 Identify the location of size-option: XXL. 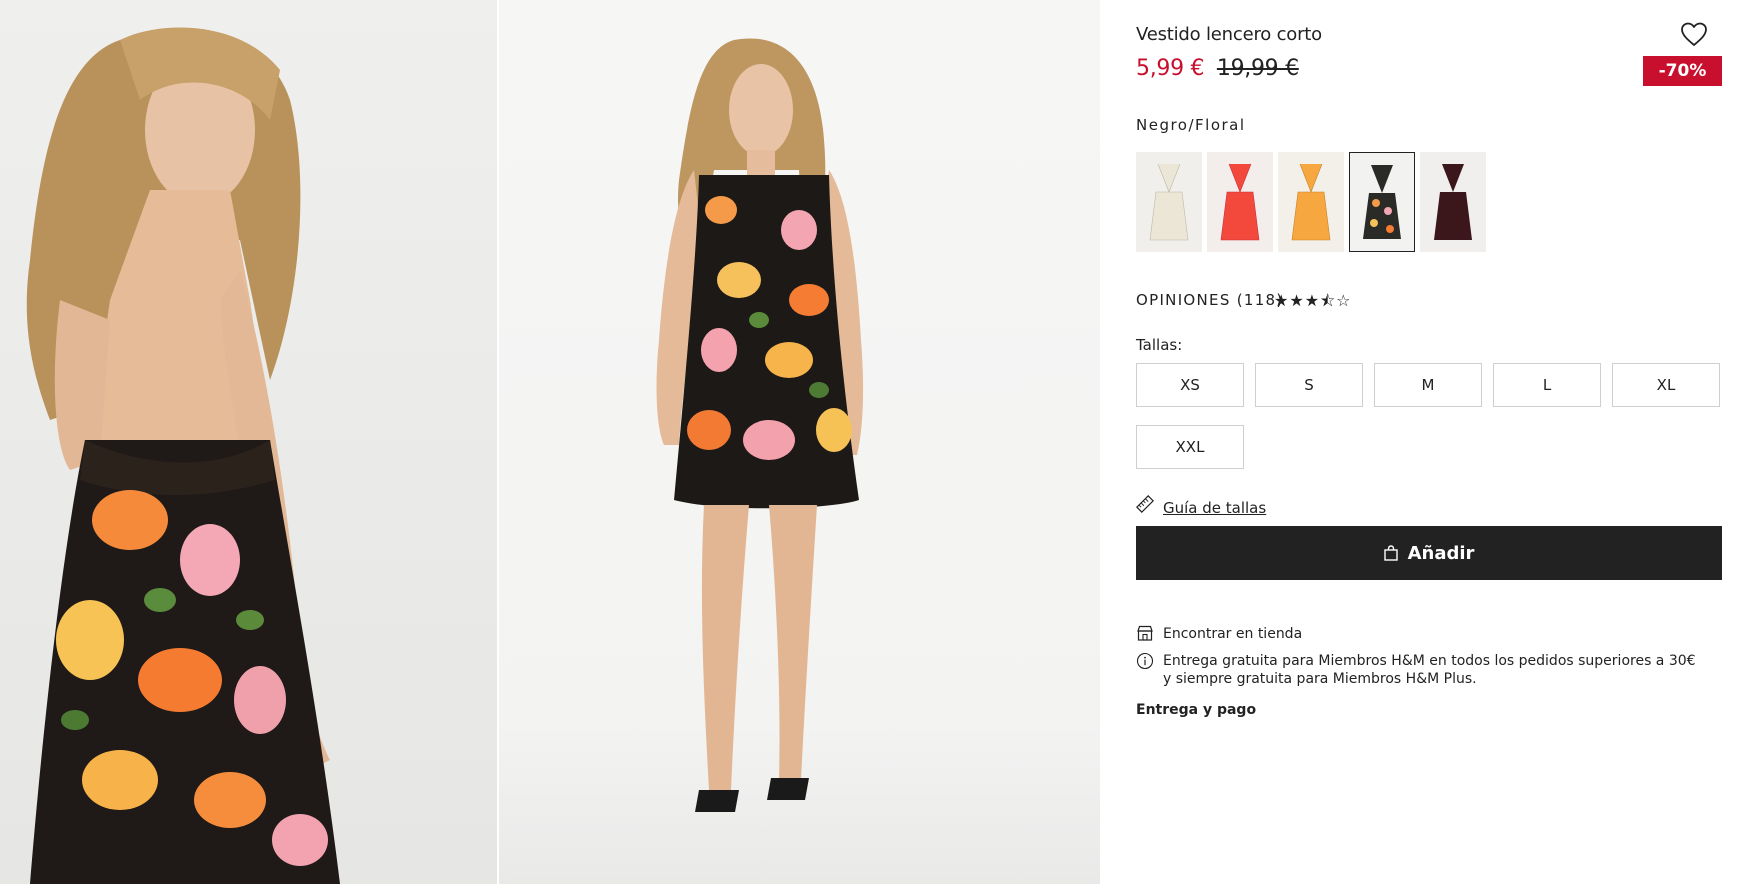
(1190, 447).